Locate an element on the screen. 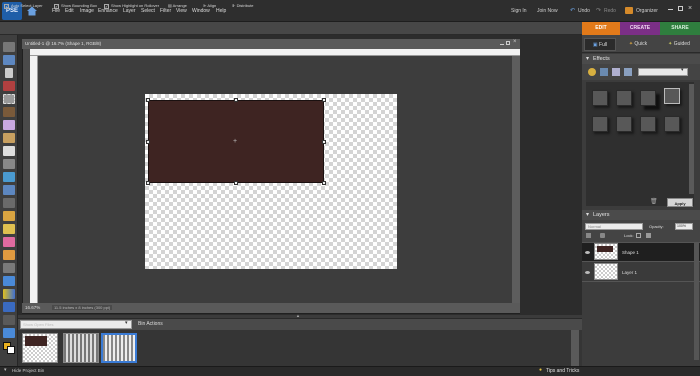  menu-window: Window is located at coordinates (201, 11).